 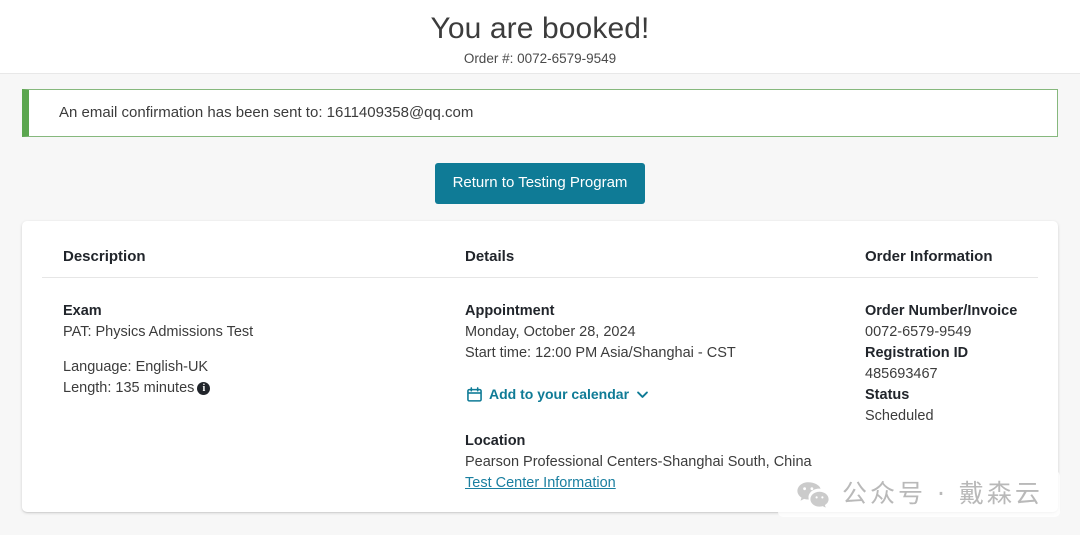 I want to click on exam-length: Length: 135 minutes, so click(x=129, y=388).